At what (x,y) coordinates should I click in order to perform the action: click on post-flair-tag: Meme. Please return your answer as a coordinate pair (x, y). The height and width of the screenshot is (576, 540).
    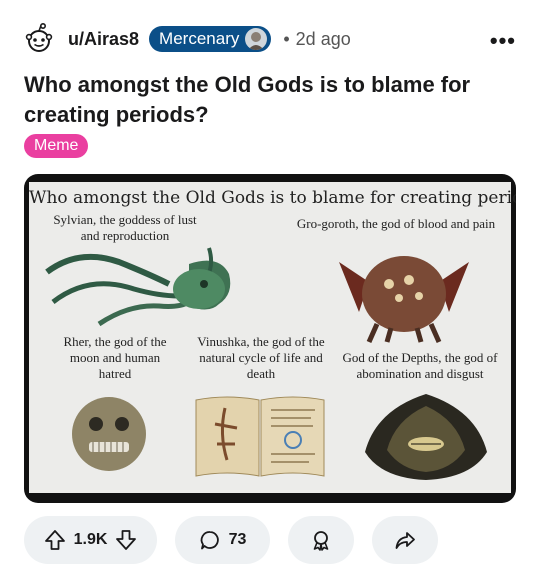
    Looking at the image, I should click on (56, 146).